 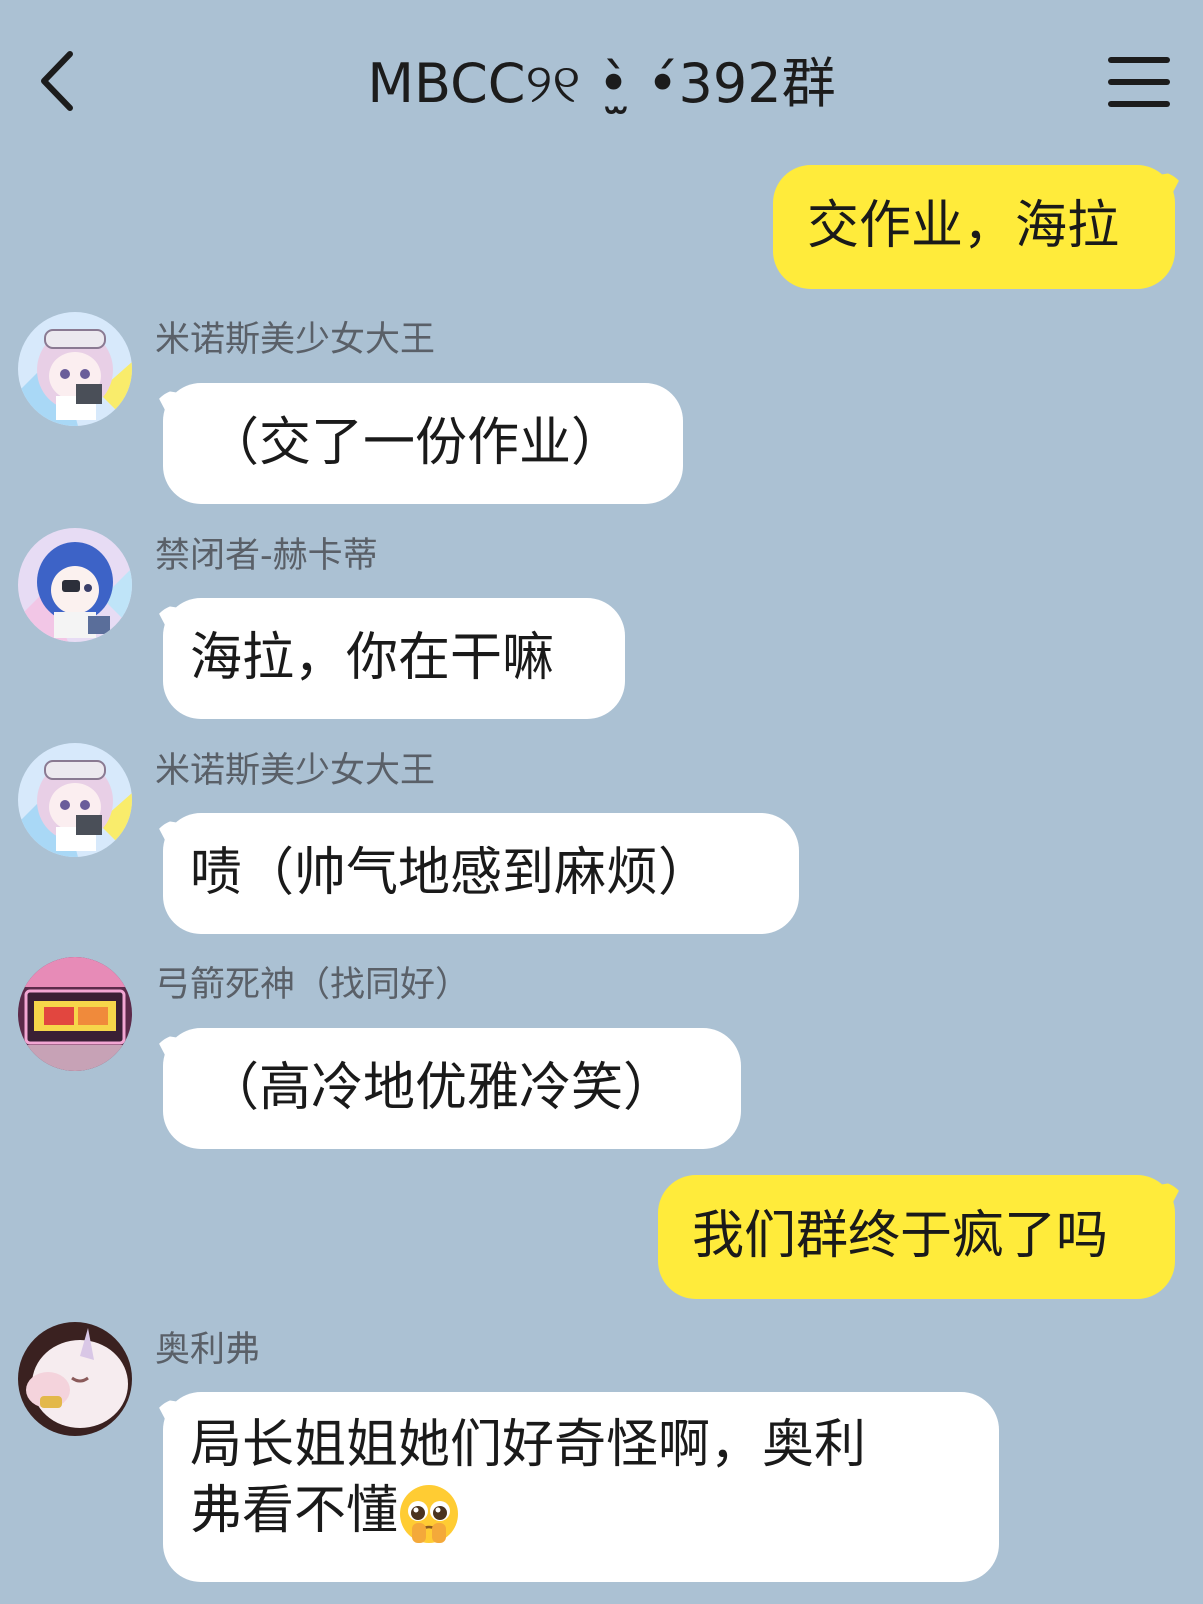 What do you see at coordinates (208, 1350) in the screenshot?
I see `sender-name: 奥利弗` at bounding box center [208, 1350].